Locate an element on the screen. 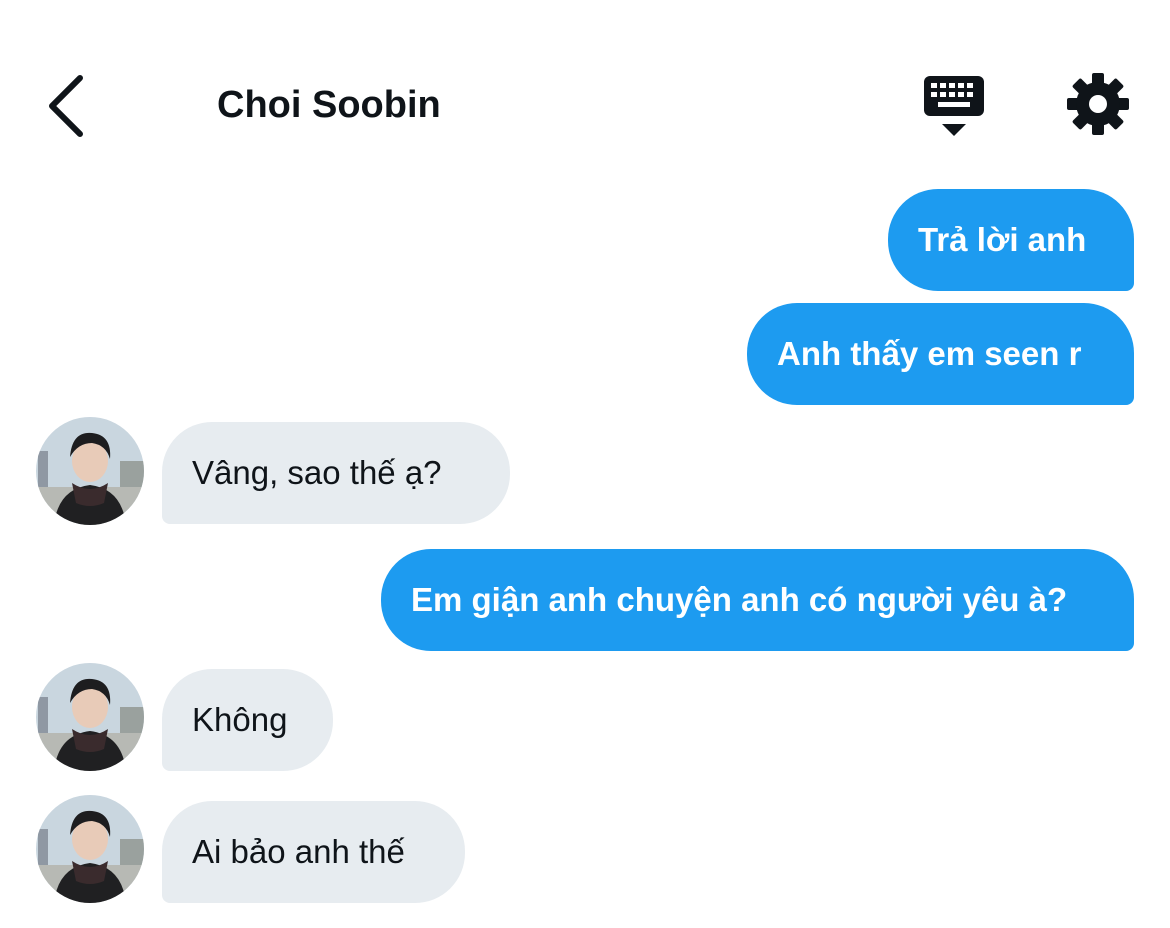 This screenshot has width=1170, height=928. message-text: Anh thấy em seen r is located at coordinates (929, 353).